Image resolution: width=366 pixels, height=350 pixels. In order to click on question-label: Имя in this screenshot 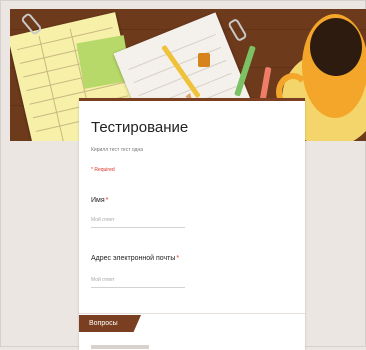, I will do `click(98, 200)`.